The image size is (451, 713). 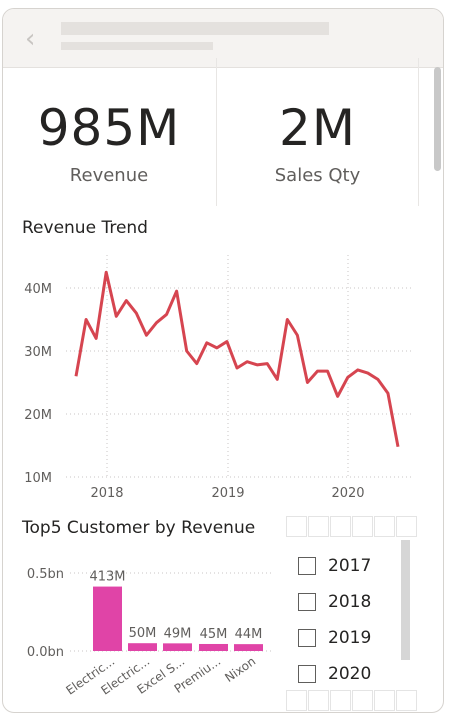 What do you see at coordinates (106, 493) in the screenshot?
I see `x-tick-label: 2018` at bounding box center [106, 493].